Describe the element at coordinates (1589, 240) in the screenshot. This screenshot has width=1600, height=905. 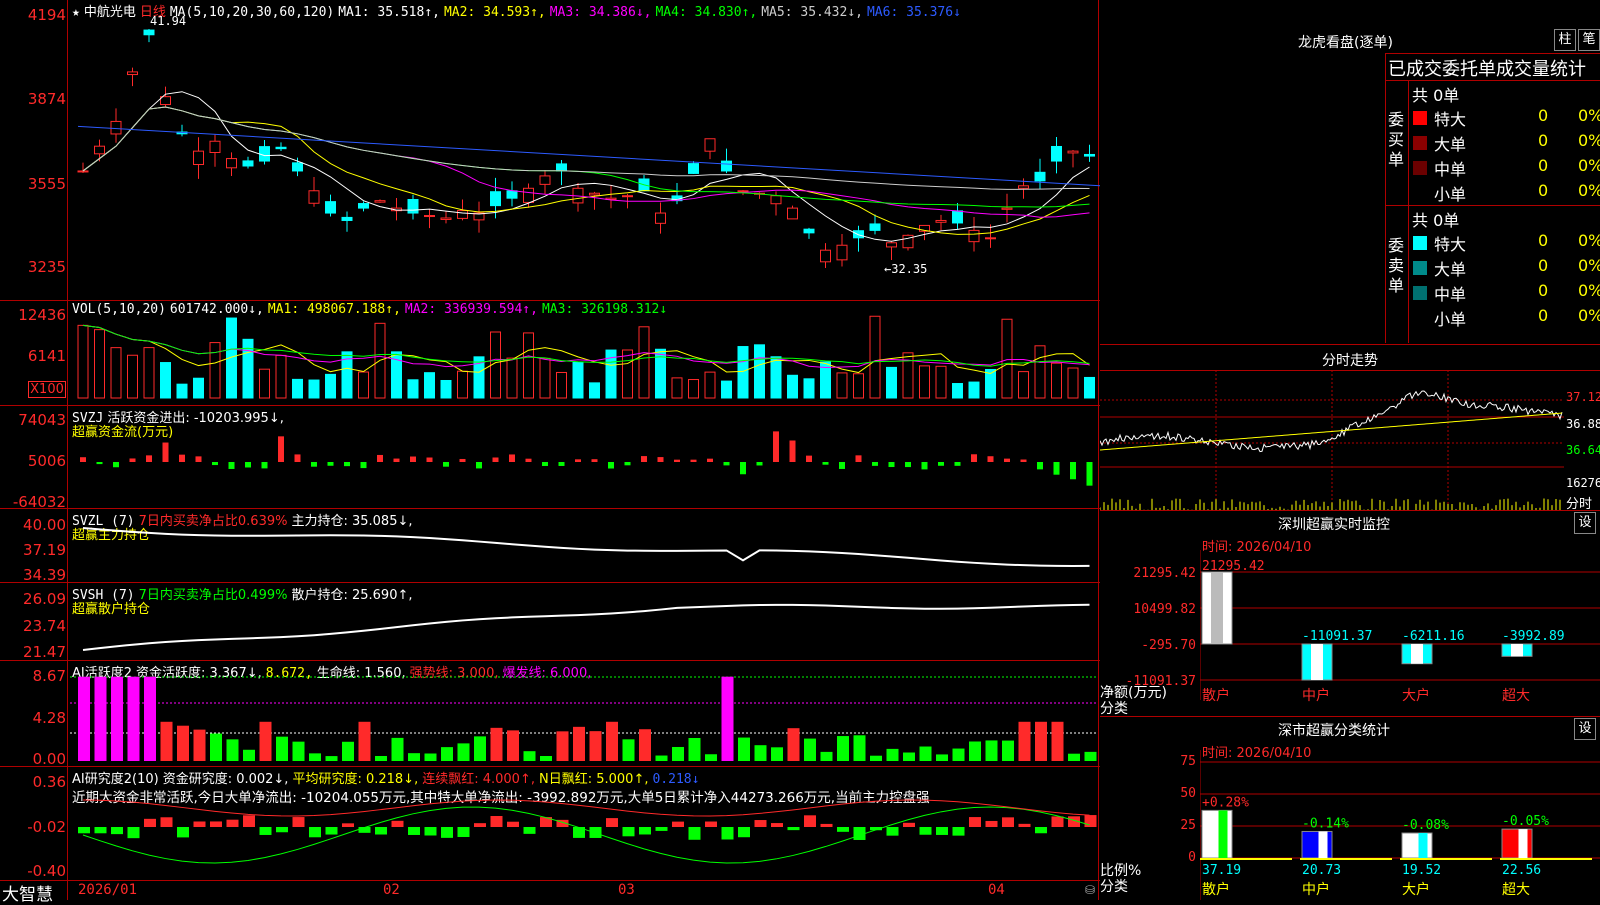
I see `sell-row-pct: 0%` at that location.